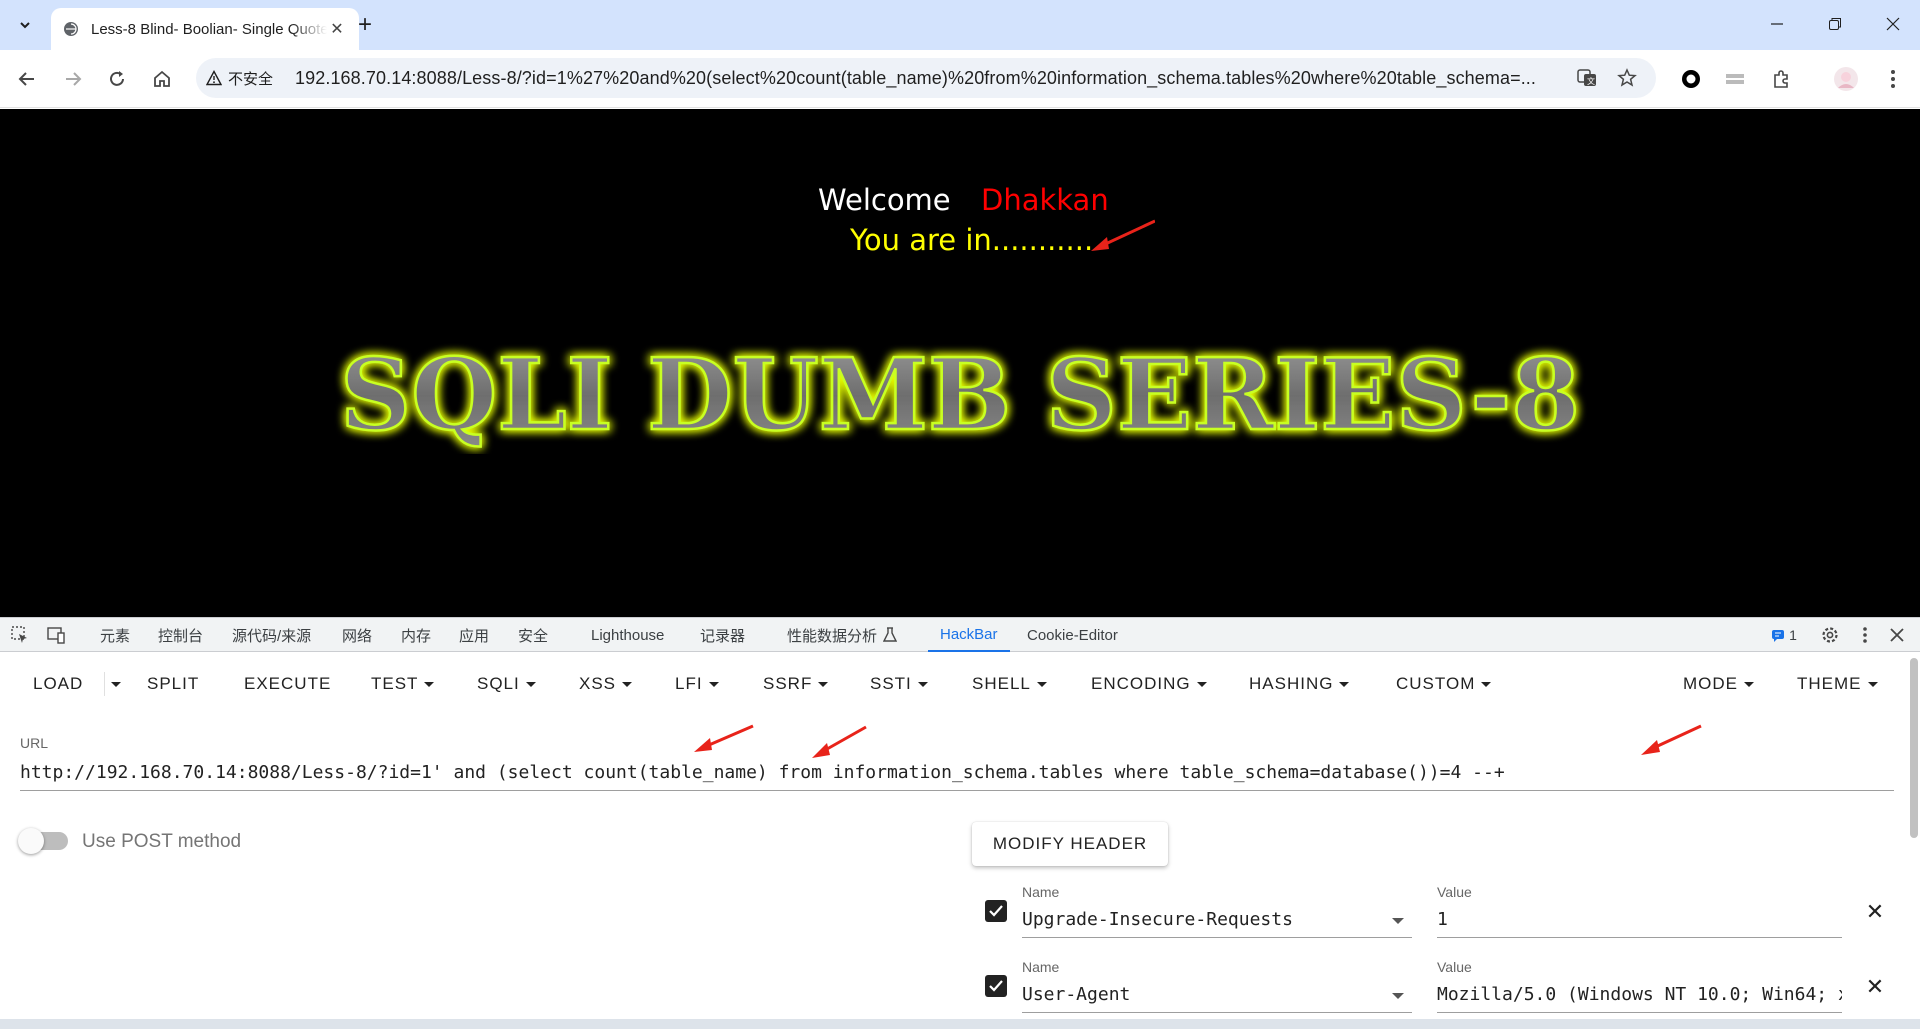 The width and height of the screenshot is (1920, 1029). What do you see at coordinates (1072, 635) in the screenshot?
I see `devtools-tab-cookie-editor: Cookie-Editor` at bounding box center [1072, 635].